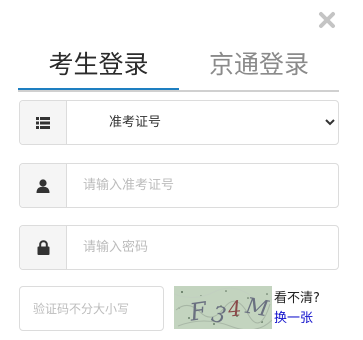  I want to click on login-type-addon, so click(43, 122).